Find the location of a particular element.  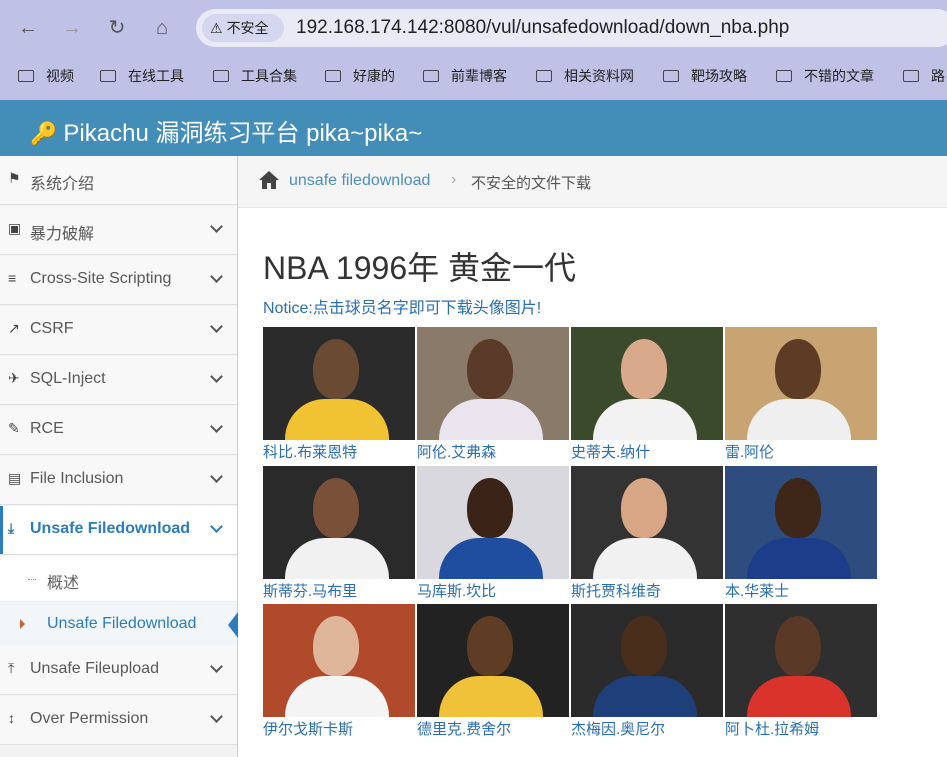

player-name-link: 杰梅因.奥尼尔 is located at coordinates (618, 728).